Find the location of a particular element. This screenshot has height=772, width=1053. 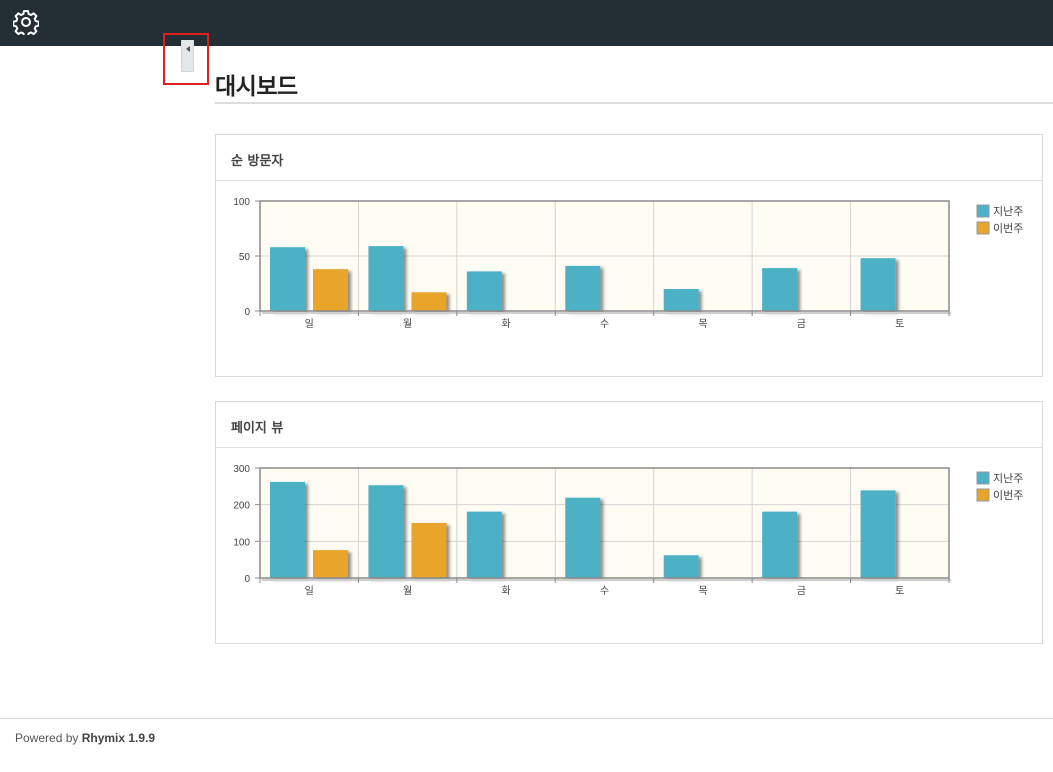

top-navigation-bar is located at coordinates (526, 23).